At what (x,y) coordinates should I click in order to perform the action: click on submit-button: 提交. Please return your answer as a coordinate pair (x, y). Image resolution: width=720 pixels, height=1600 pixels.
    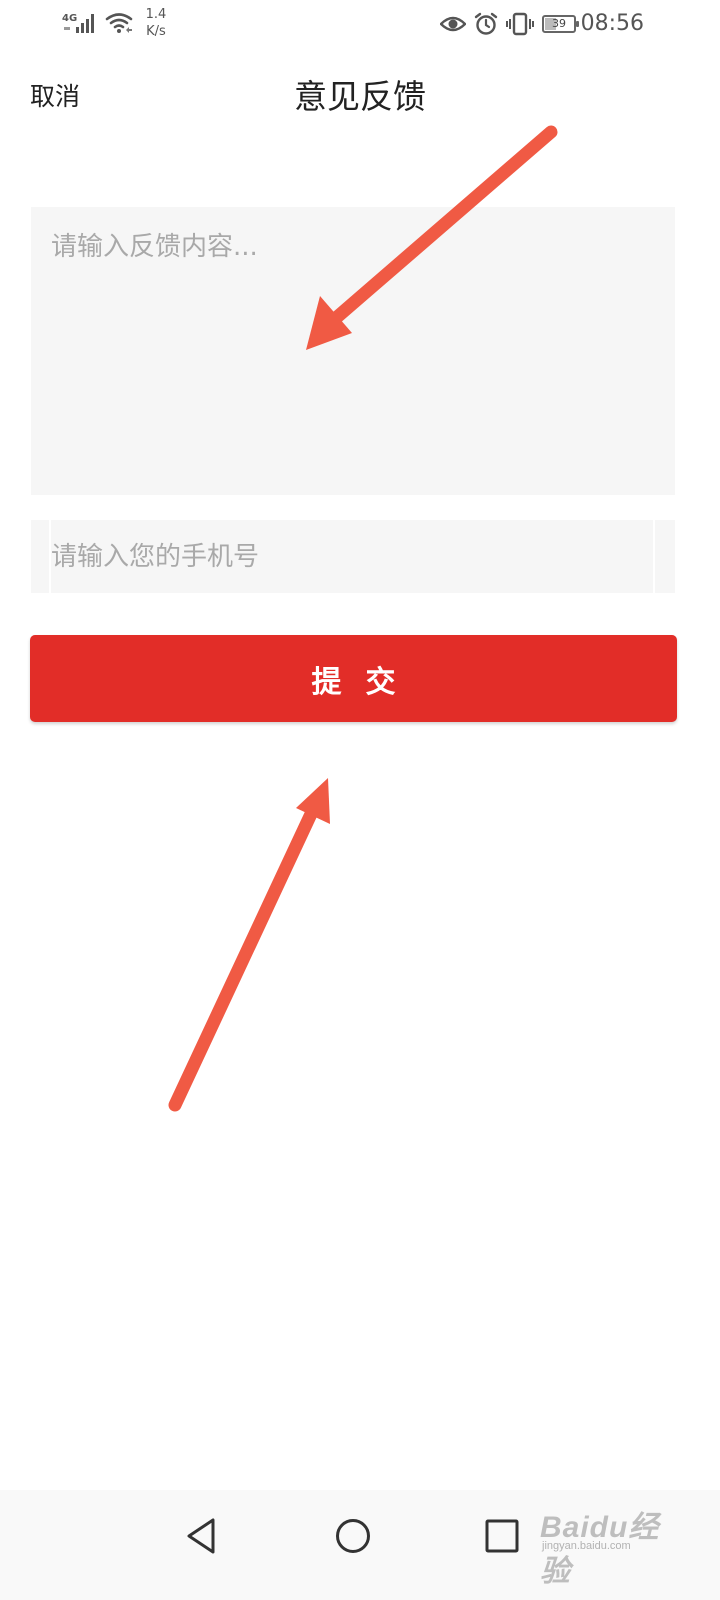
    Looking at the image, I should click on (353, 678).